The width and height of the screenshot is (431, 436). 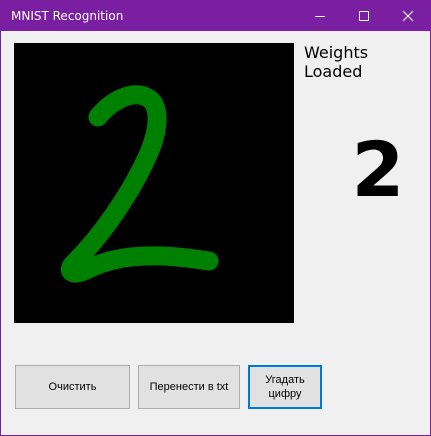 I want to click on minimize-button, so click(x=320, y=16).